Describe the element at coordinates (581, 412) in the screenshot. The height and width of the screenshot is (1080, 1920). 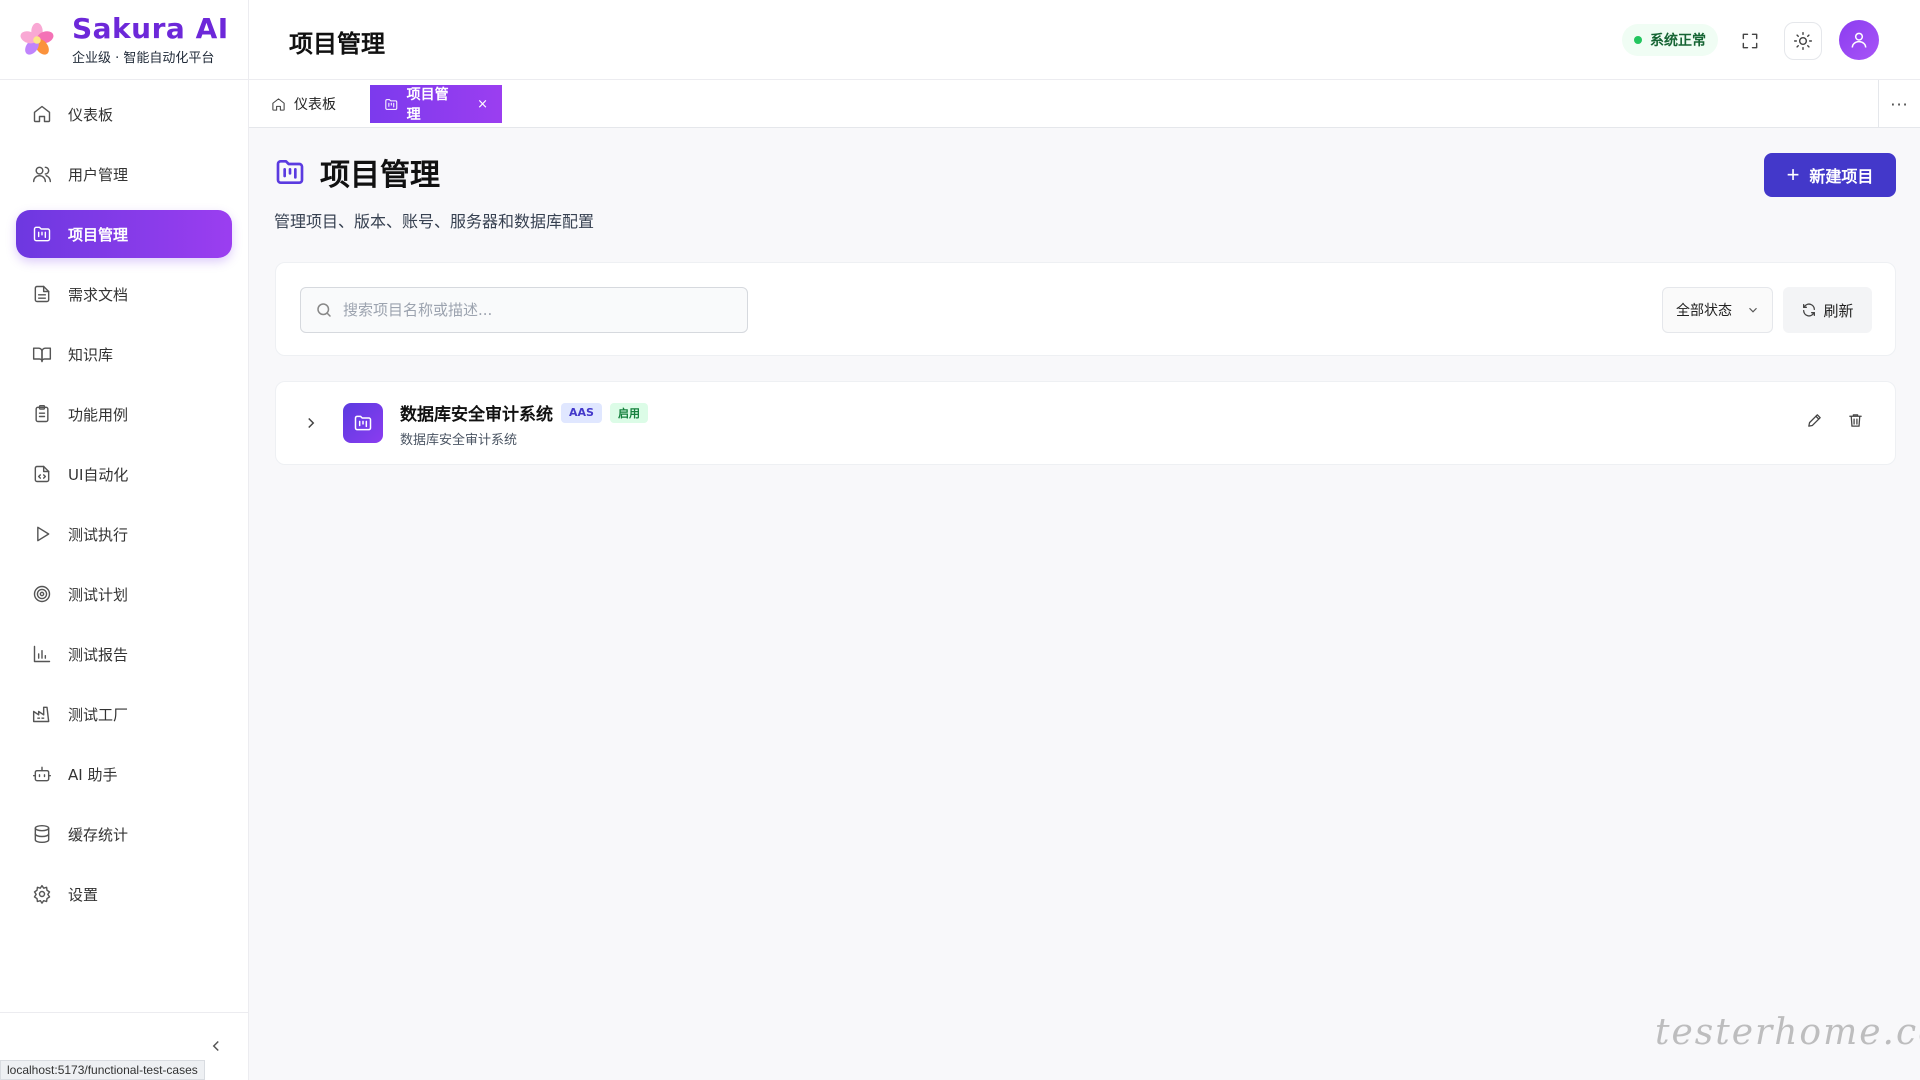
I see `project-code-badge: AAS` at that location.